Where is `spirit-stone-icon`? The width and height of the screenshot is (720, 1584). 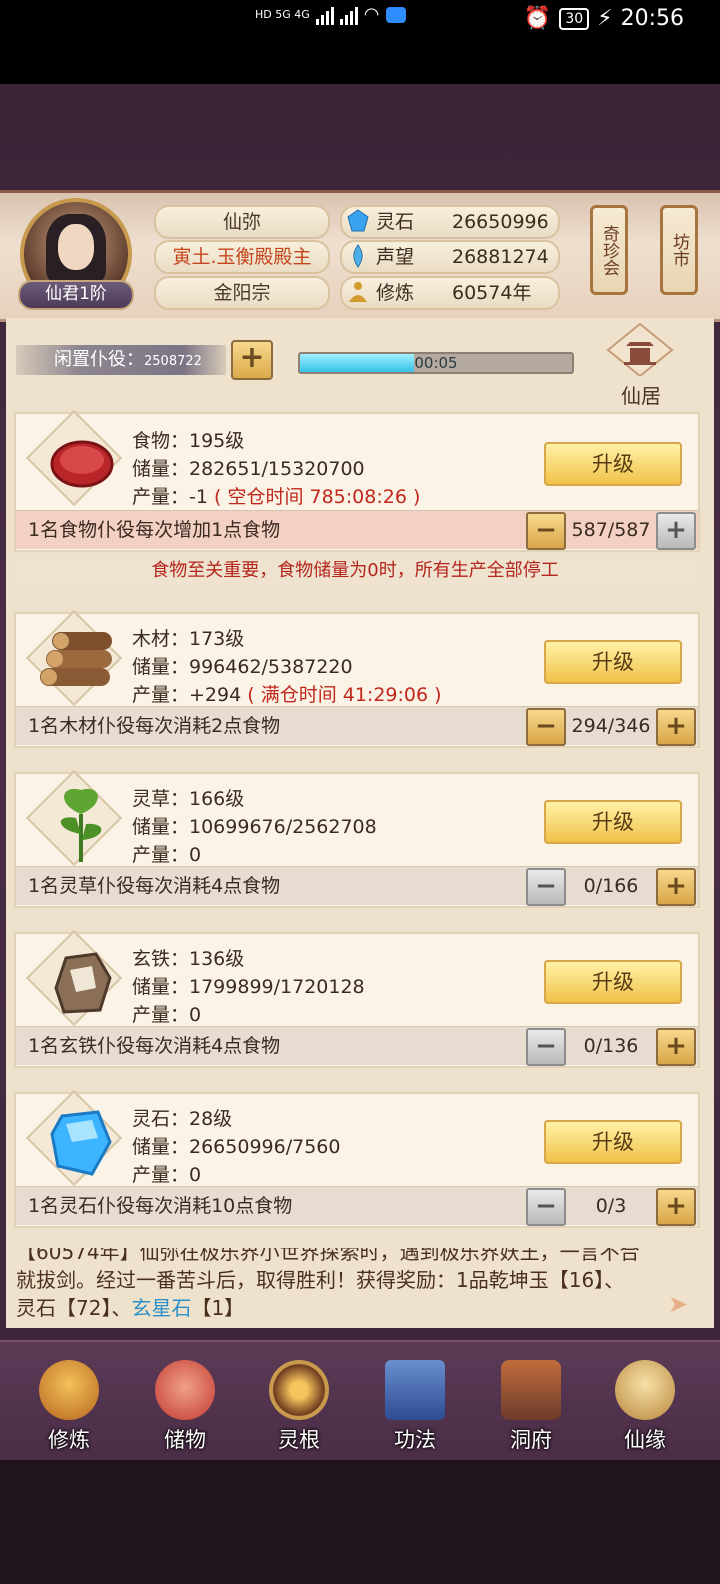
spirit-stone-icon is located at coordinates (358, 220).